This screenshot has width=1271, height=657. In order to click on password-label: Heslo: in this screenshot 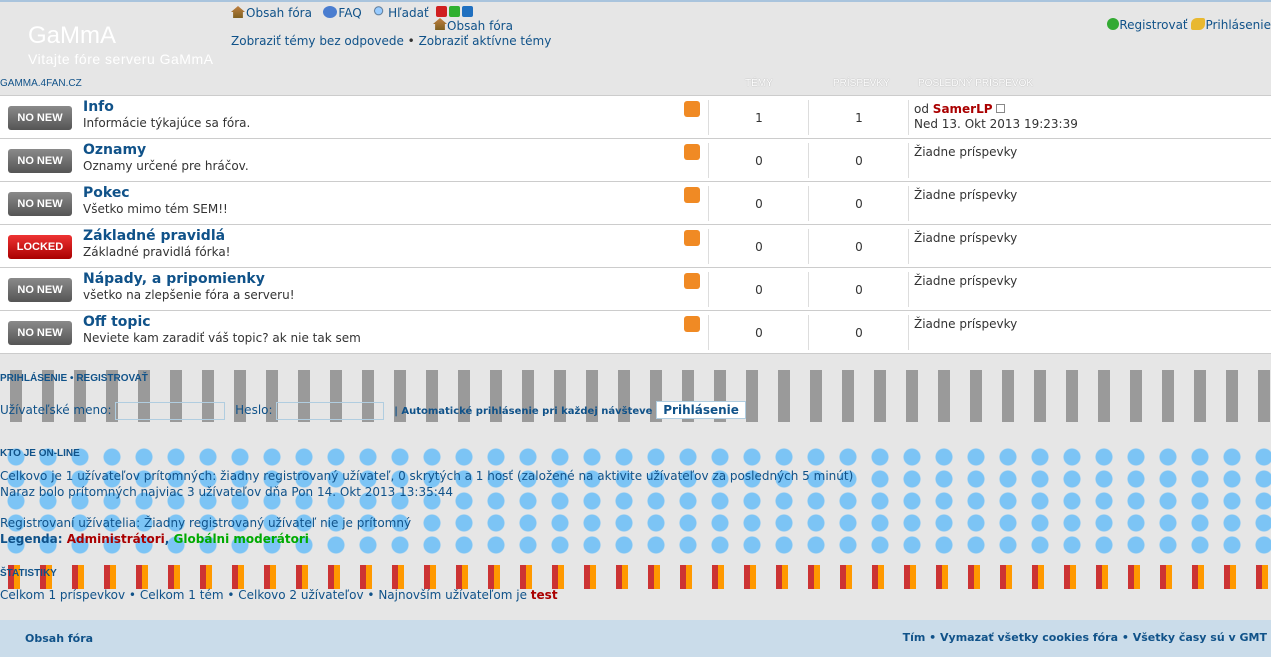, I will do `click(254, 410)`.